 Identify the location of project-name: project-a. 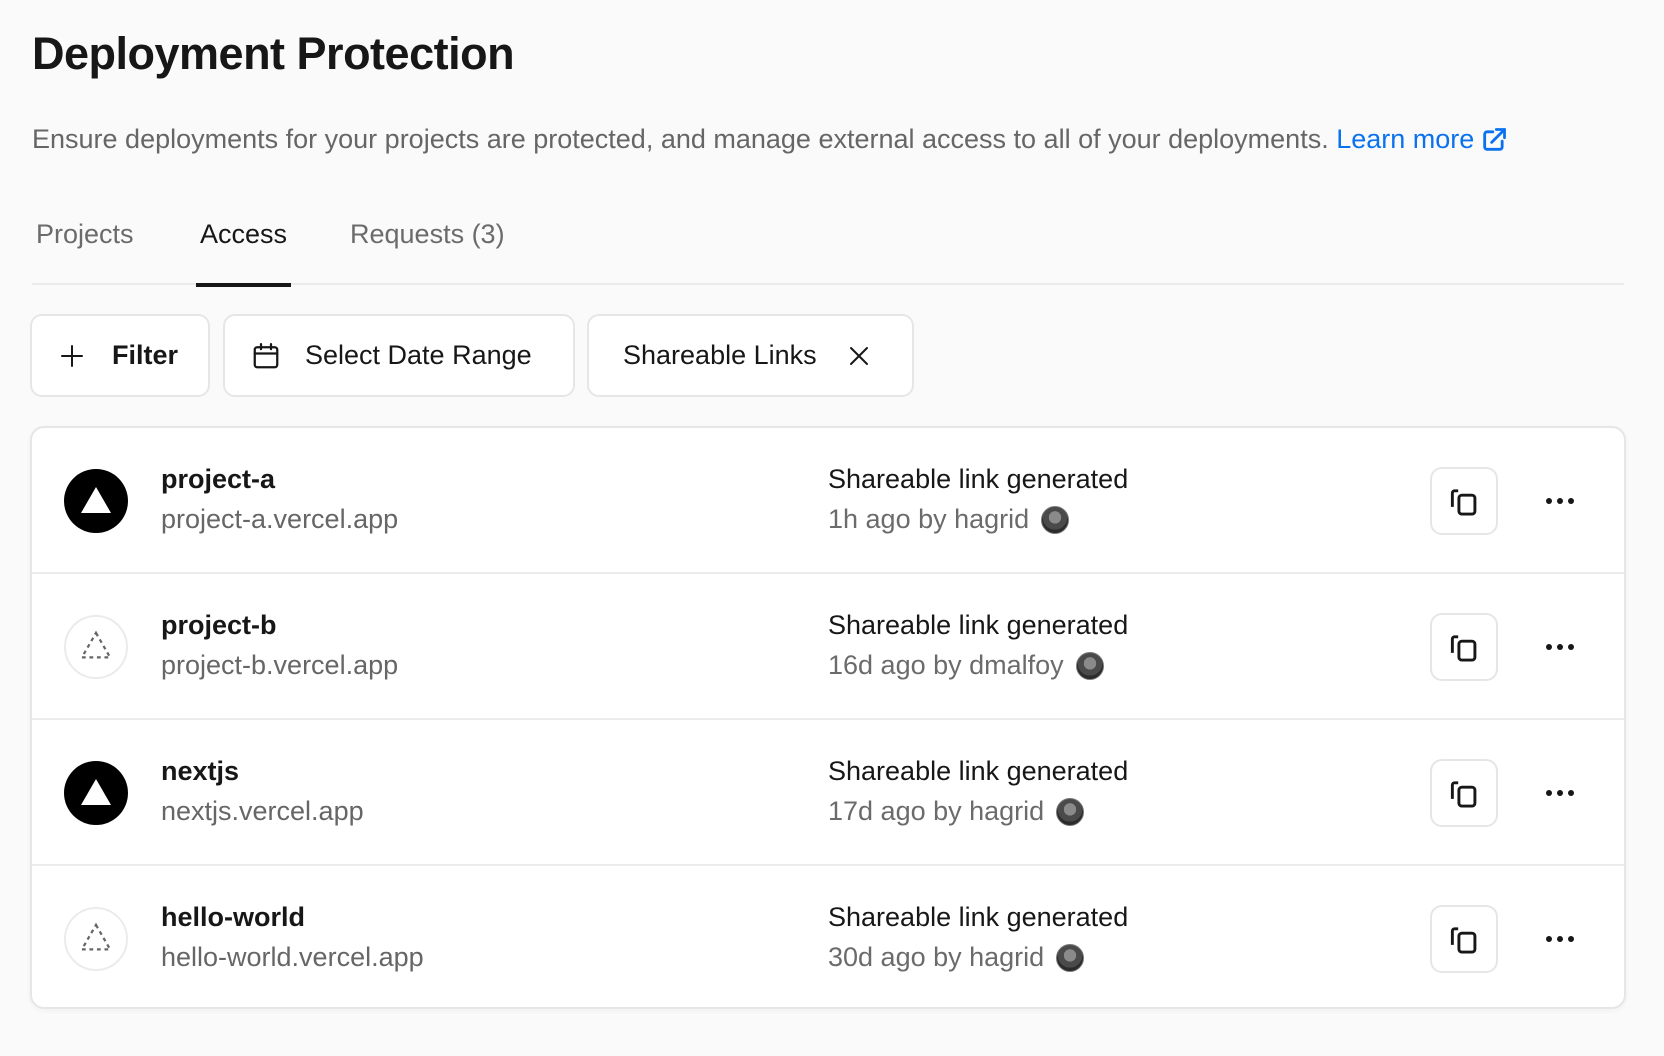
(218, 479).